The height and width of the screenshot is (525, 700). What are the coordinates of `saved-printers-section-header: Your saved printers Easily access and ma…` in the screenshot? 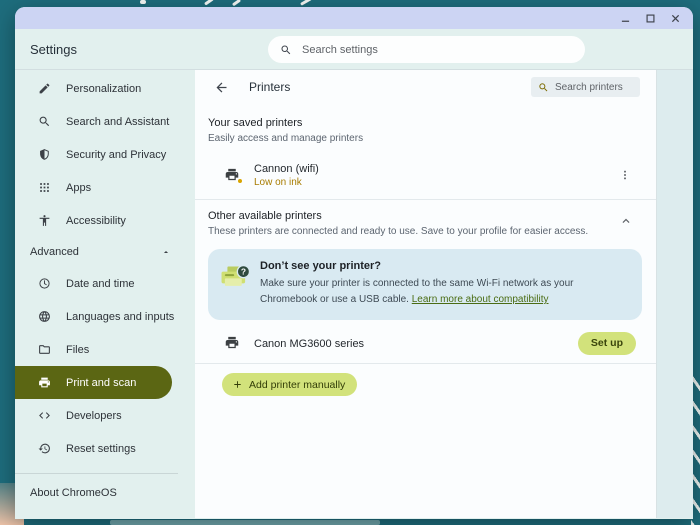 It's located at (425, 124).